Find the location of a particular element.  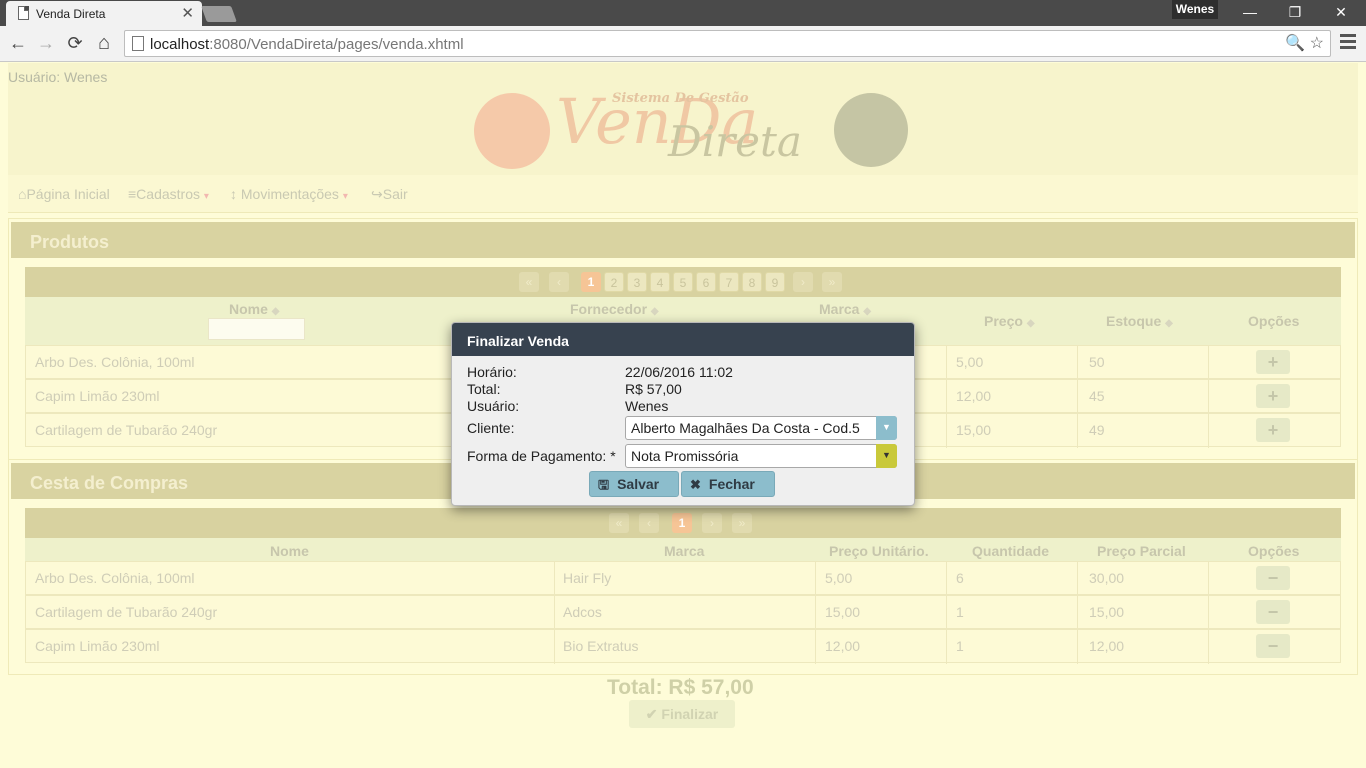

home-icon: ⌂ is located at coordinates (104, 43).